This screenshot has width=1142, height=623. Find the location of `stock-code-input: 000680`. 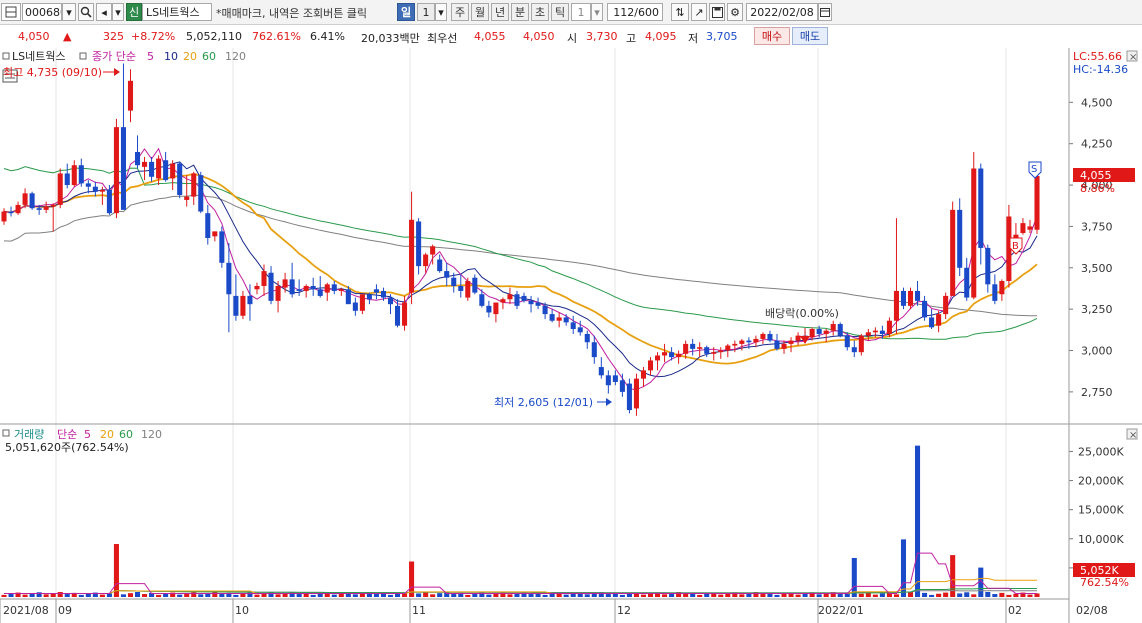

stock-code-input: 000680 is located at coordinates (42, 12).